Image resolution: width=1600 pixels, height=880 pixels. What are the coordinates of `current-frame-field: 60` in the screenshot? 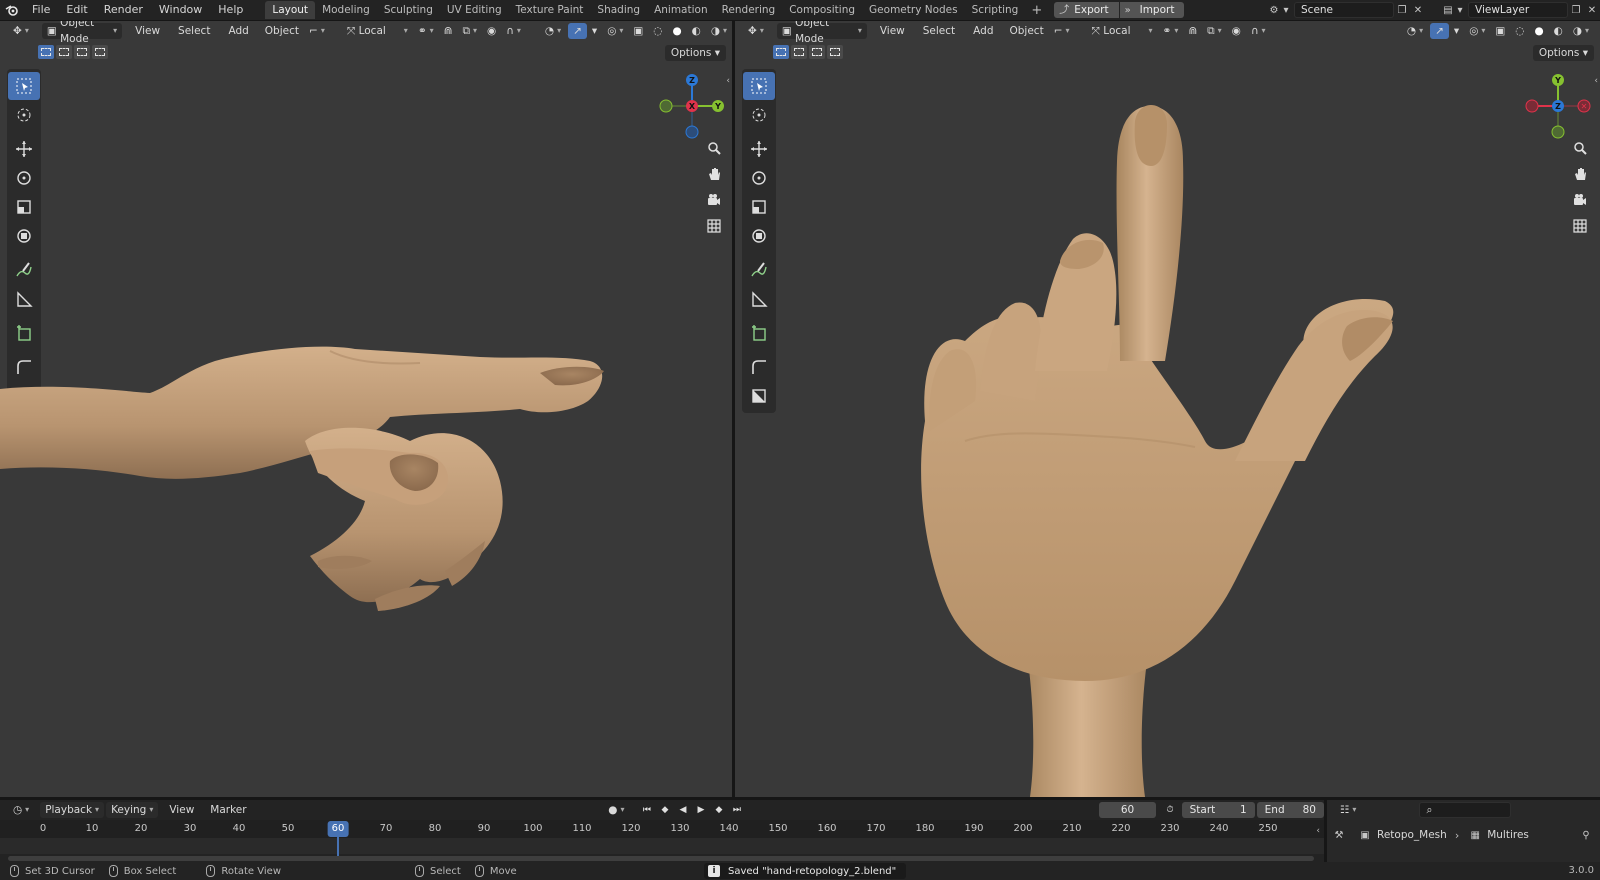 It's located at (1127, 810).